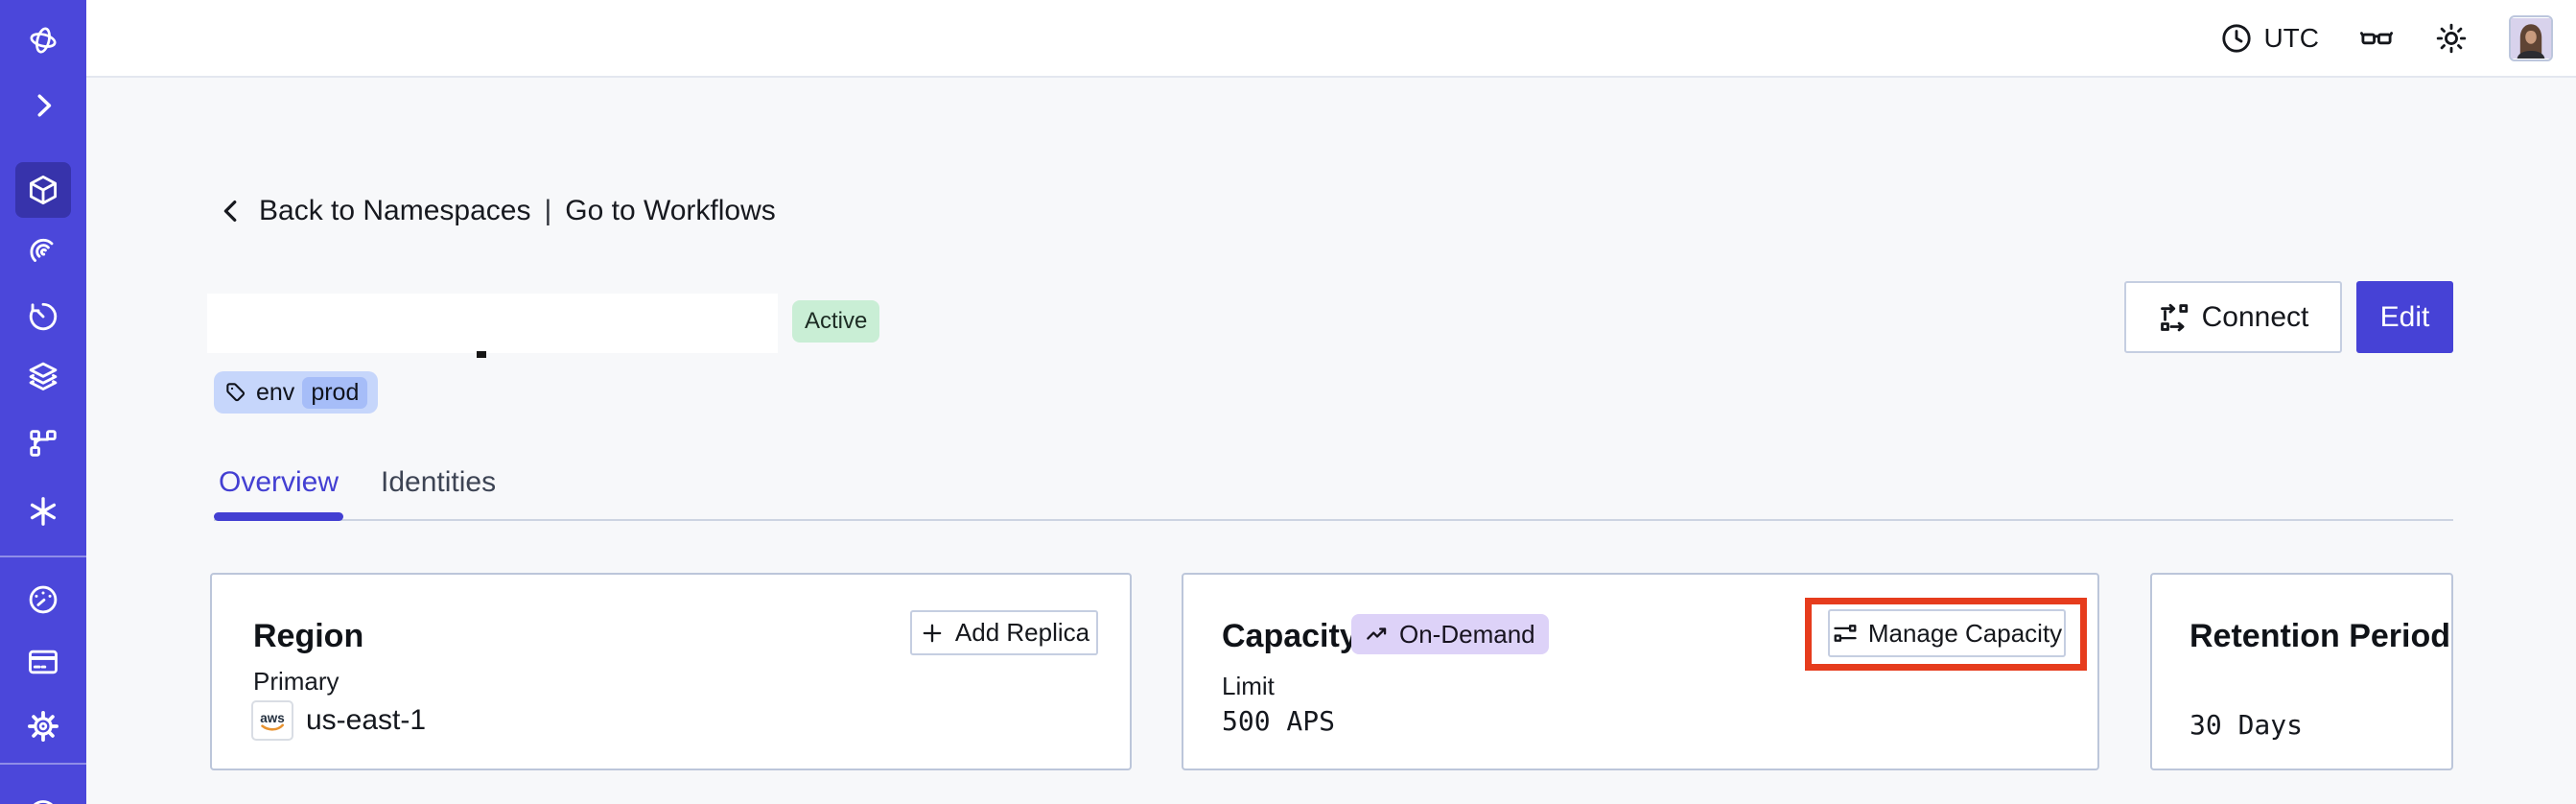 The height and width of the screenshot is (804, 2576). I want to click on trending-up-icon, so click(1377, 634).